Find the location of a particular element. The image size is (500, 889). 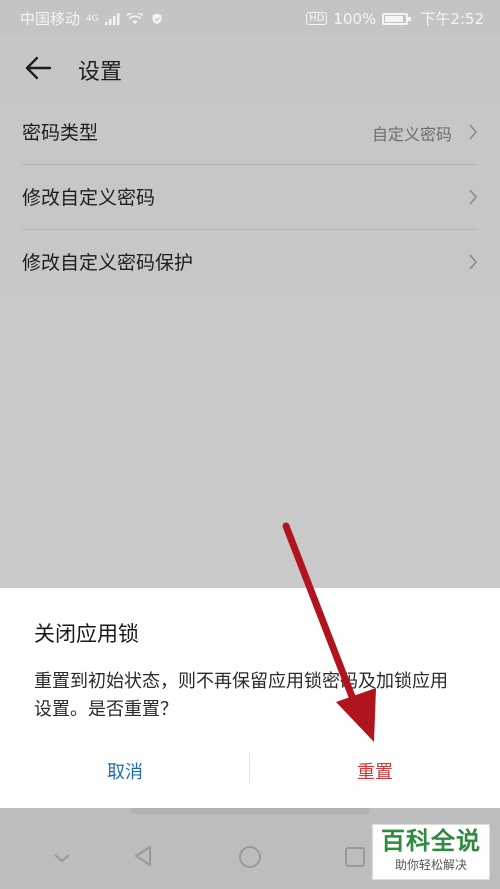

status-bar: 中国移动 4G HD 100% 下午2:52 is located at coordinates (250, 18).